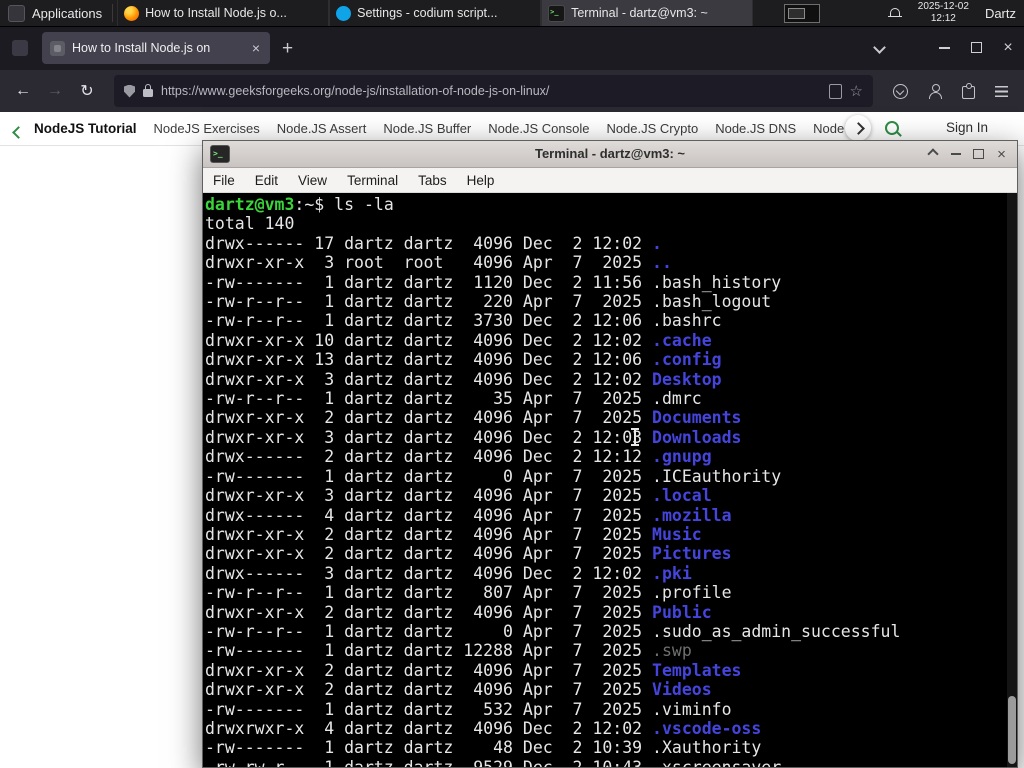 The width and height of the screenshot is (1024, 768). I want to click on tab-list-chevron-icon, so click(879, 48).